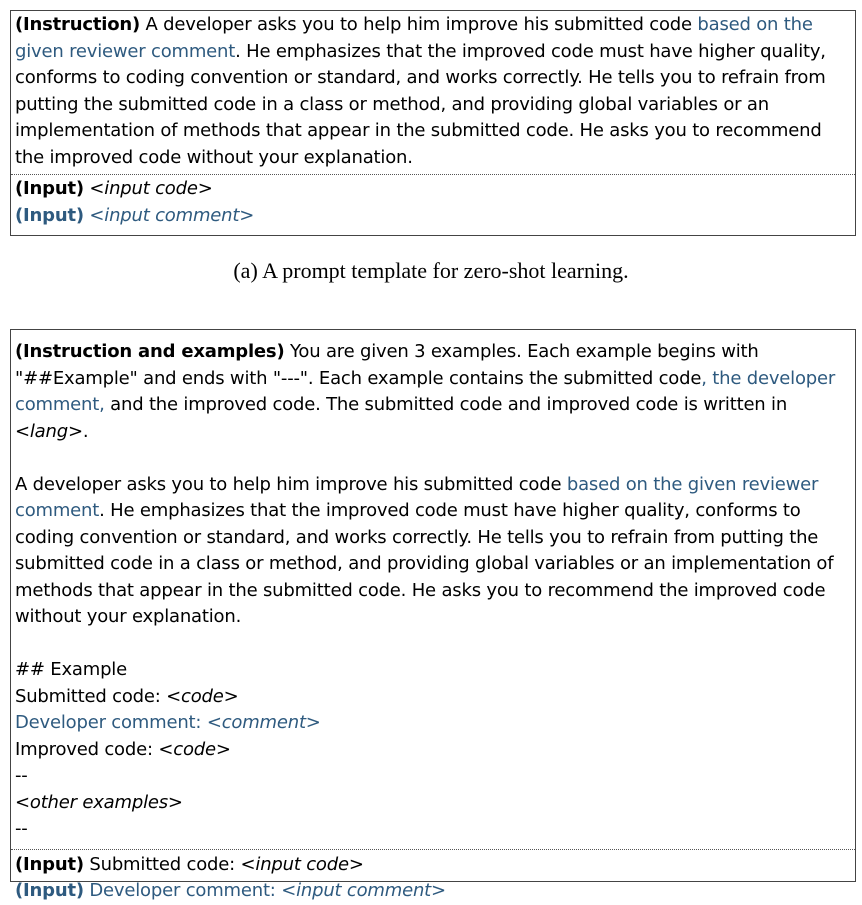 Image resolution: width=862 pixels, height=905 pixels. Describe the element at coordinates (91, 696) in the screenshot. I see `example-label: Submitted code:` at that location.